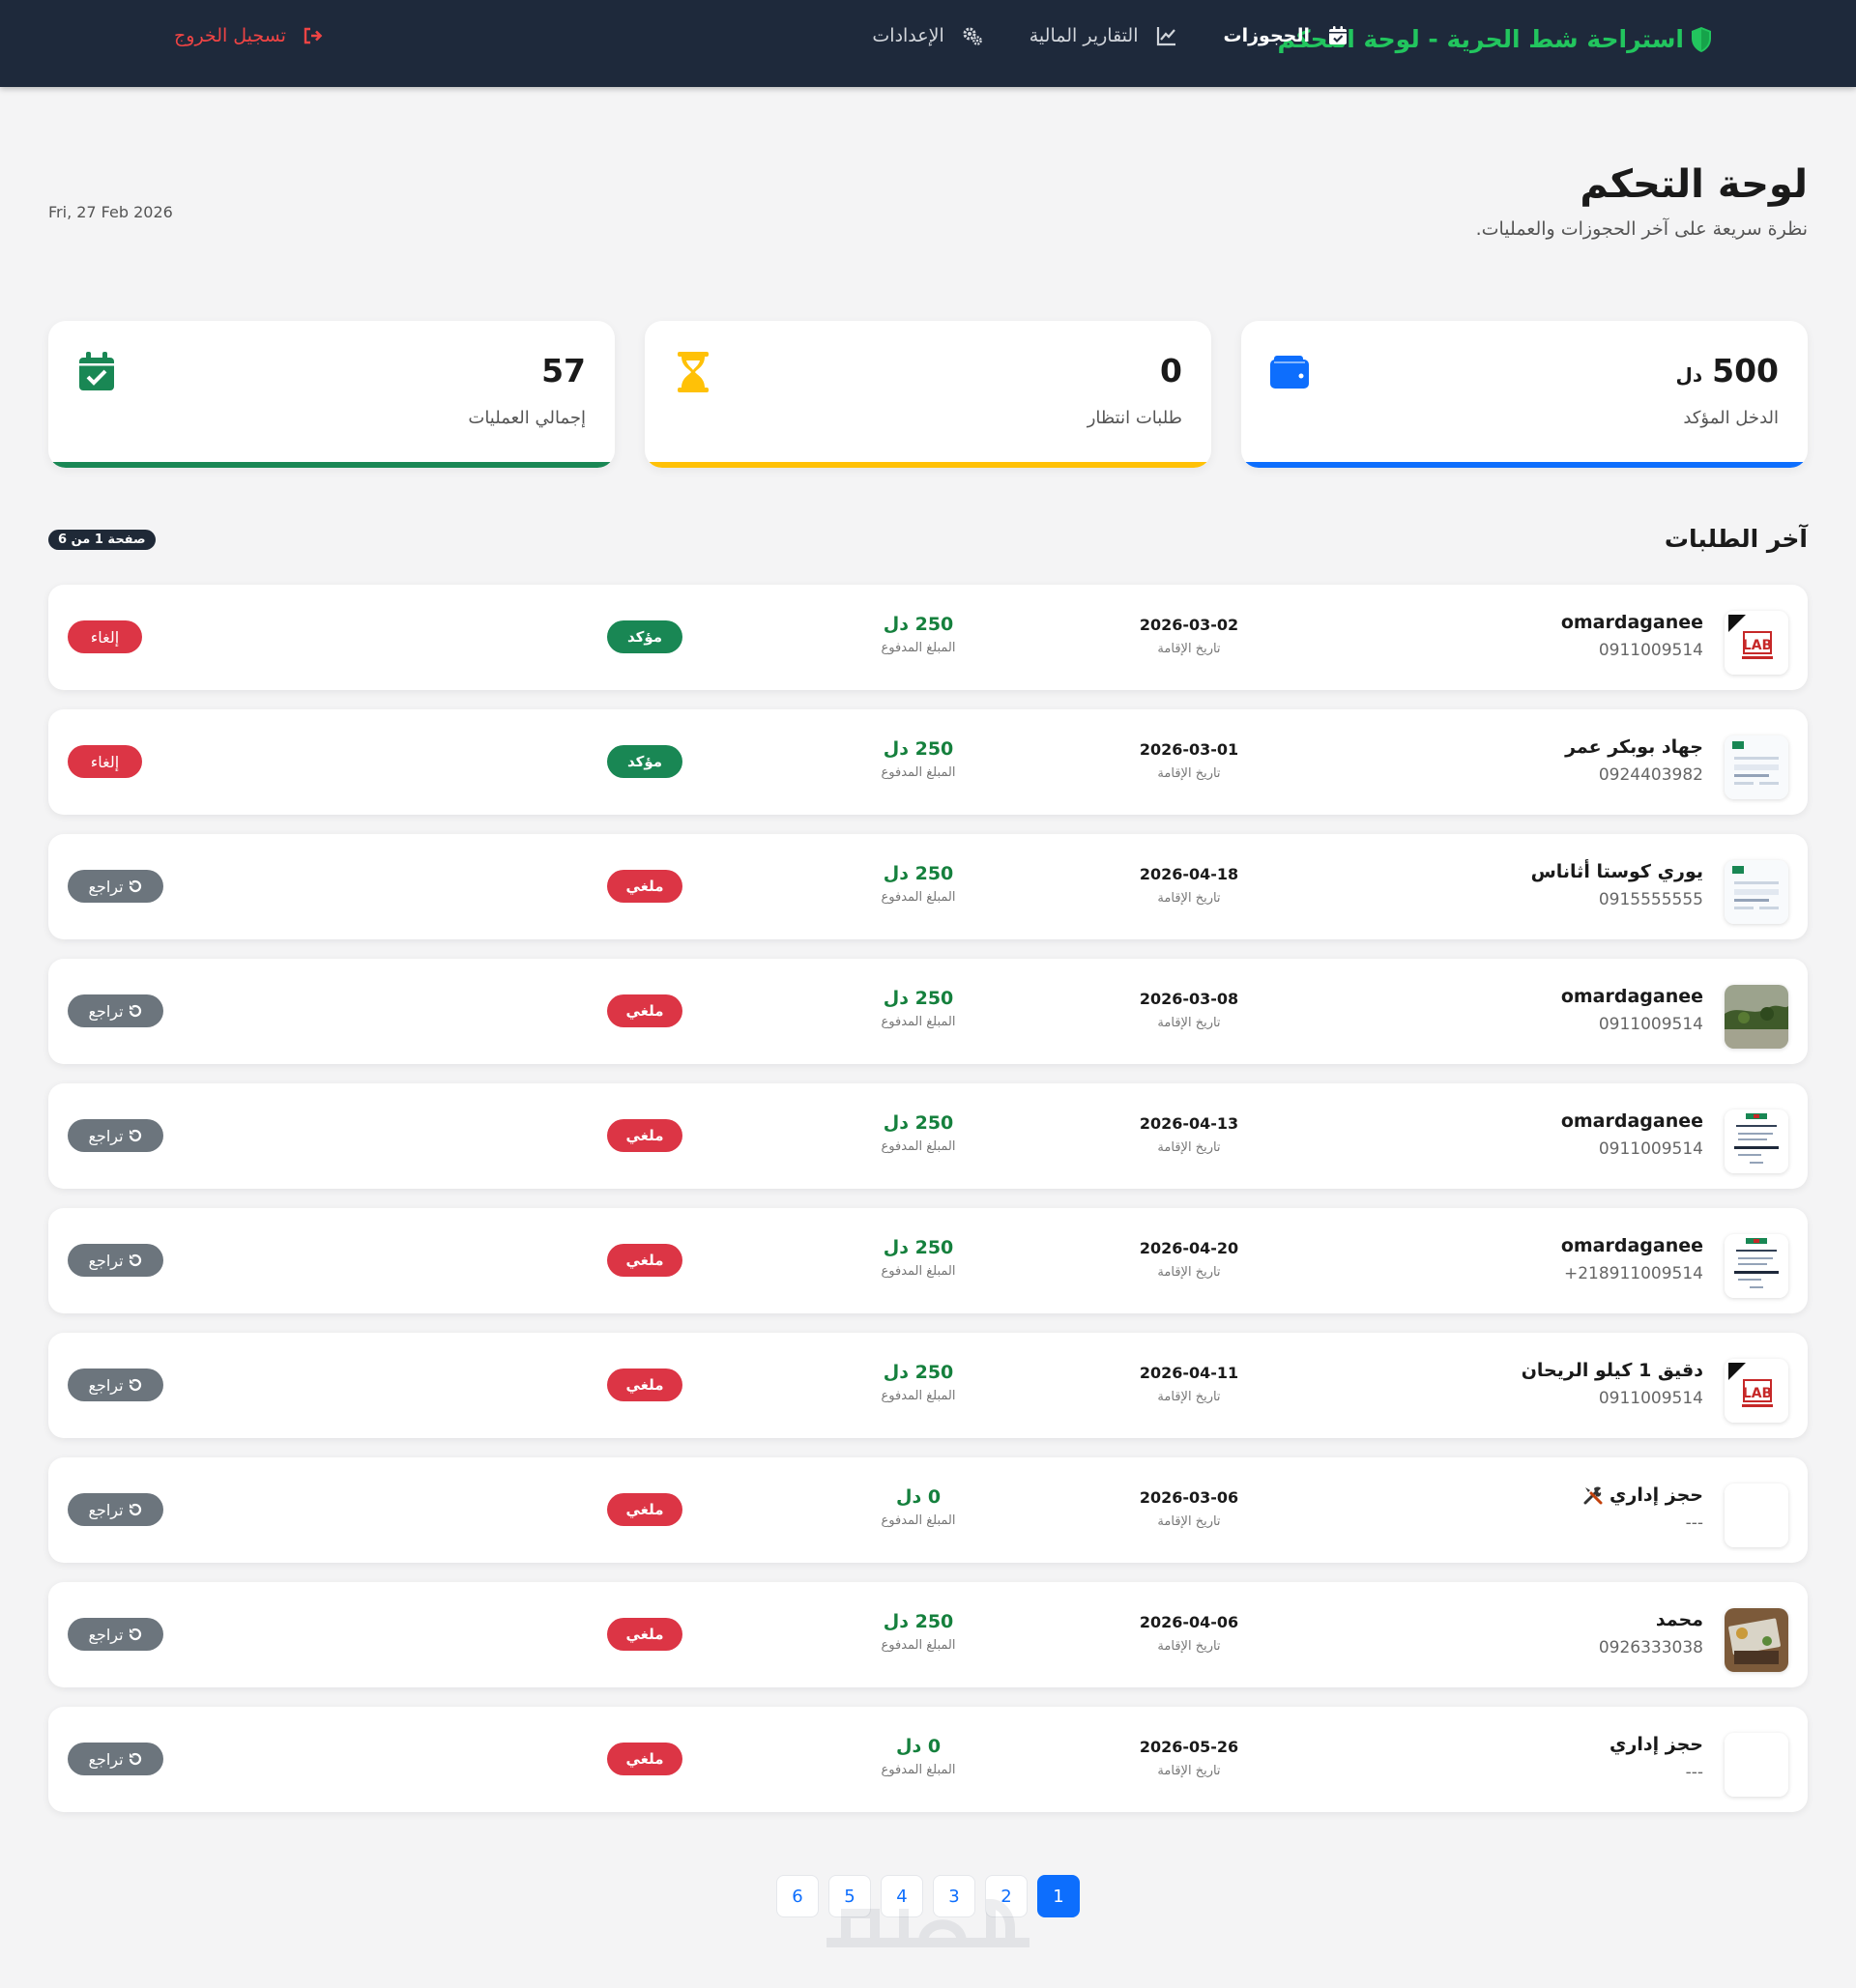 Image resolution: width=1856 pixels, height=1988 pixels. Describe the element at coordinates (1189, 1508) in the screenshot. I see `stay-date: 2026-03-06 تاريخ الإقامة` at that location.